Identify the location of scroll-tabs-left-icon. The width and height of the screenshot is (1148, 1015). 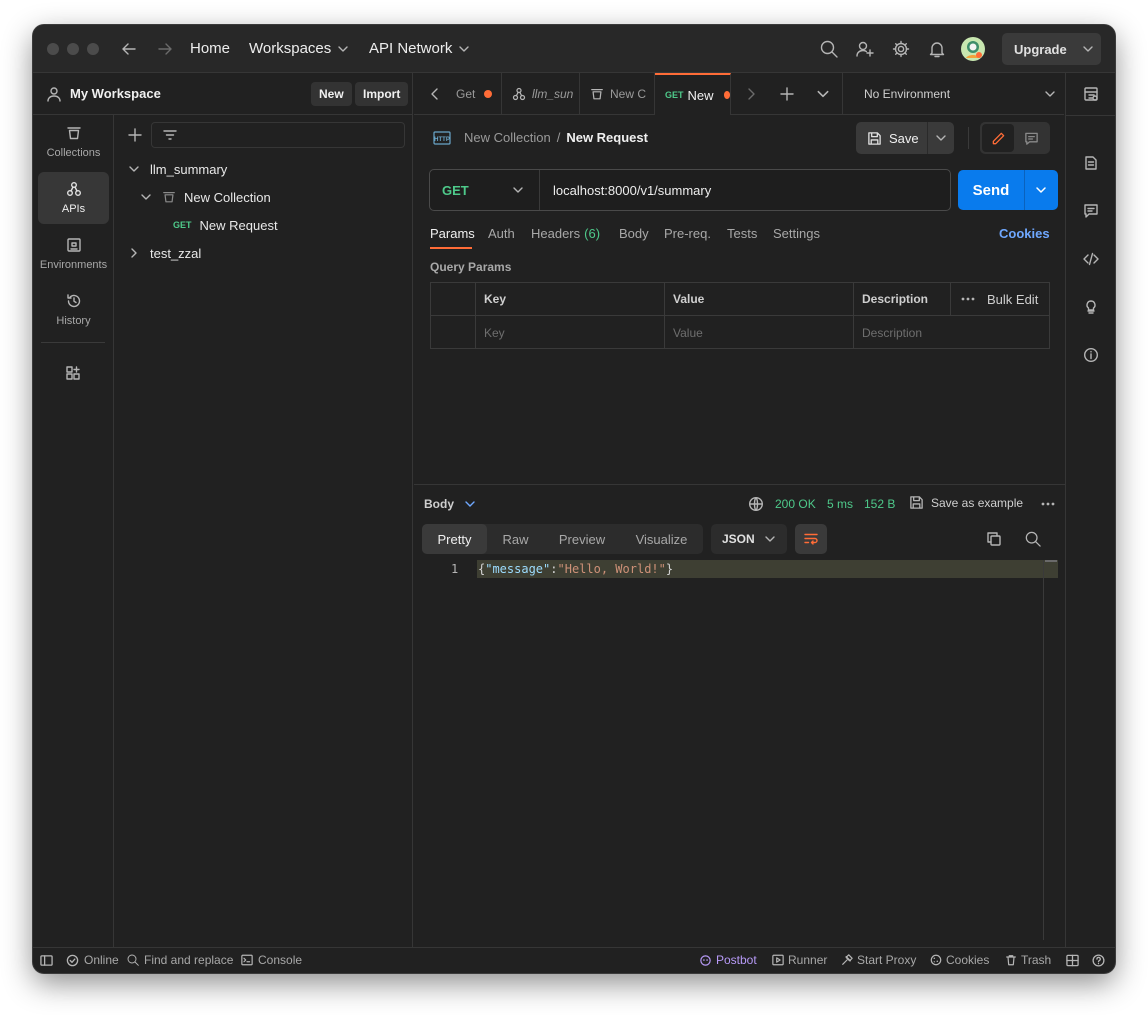
(435, 94).